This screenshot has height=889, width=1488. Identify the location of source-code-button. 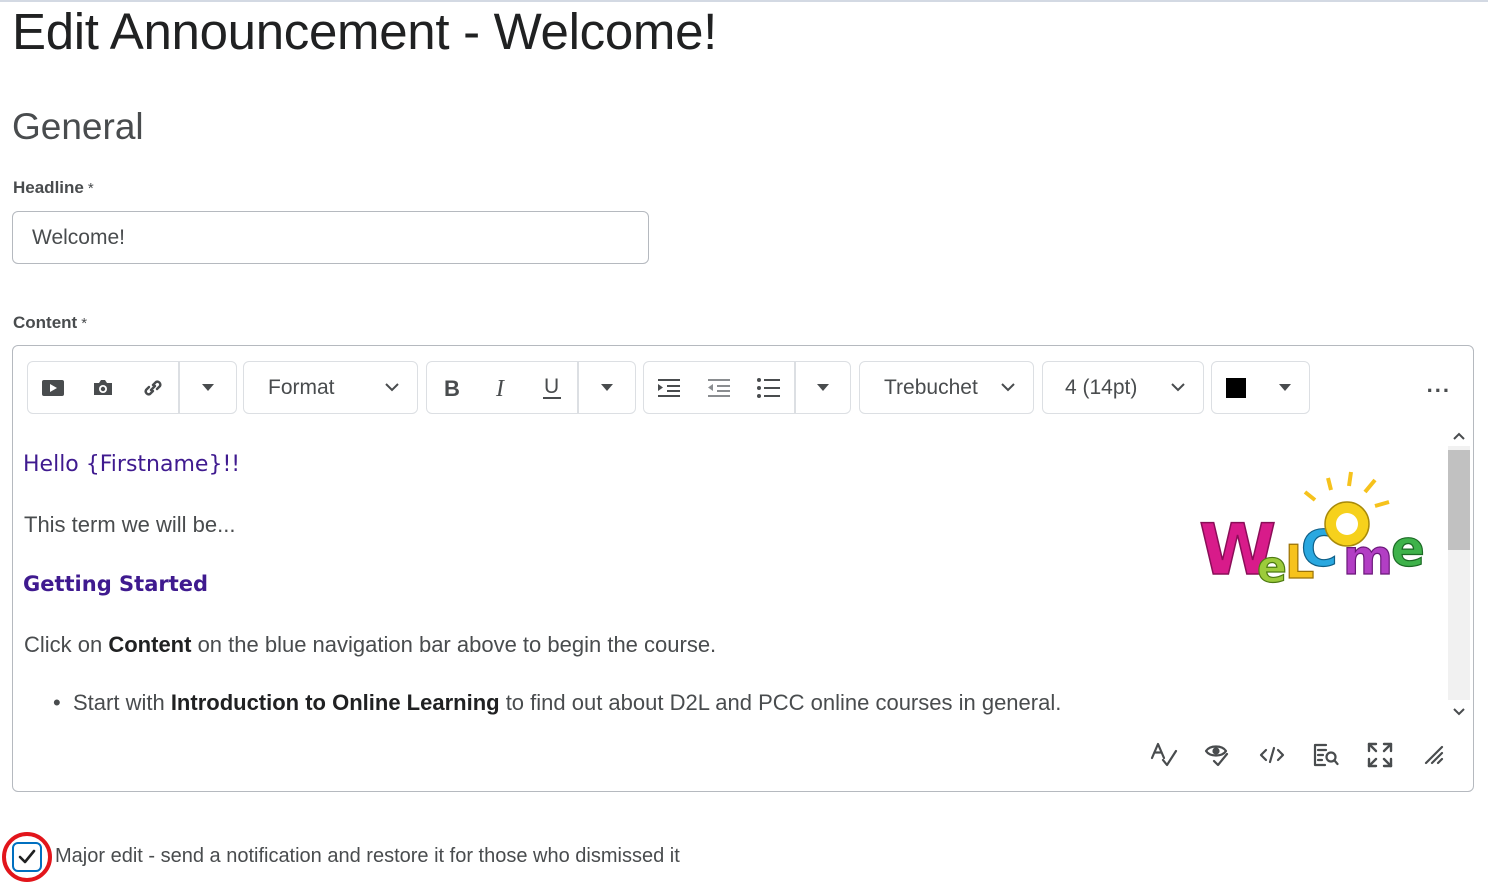
(1272, 755).